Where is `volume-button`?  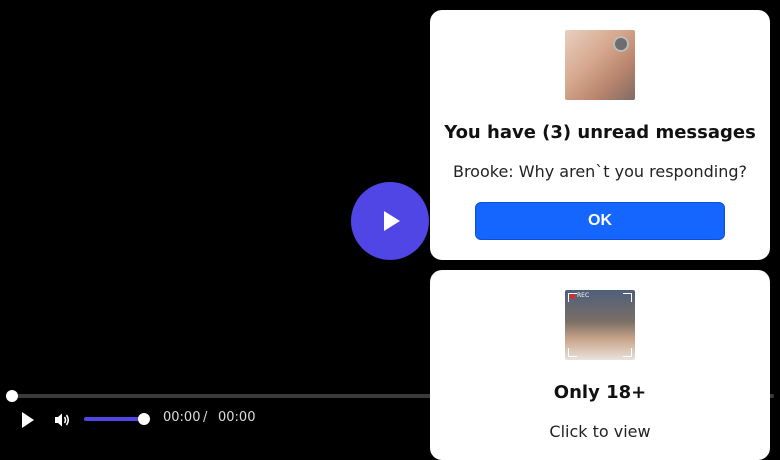 volume-button is located at coordinates (63, 420).